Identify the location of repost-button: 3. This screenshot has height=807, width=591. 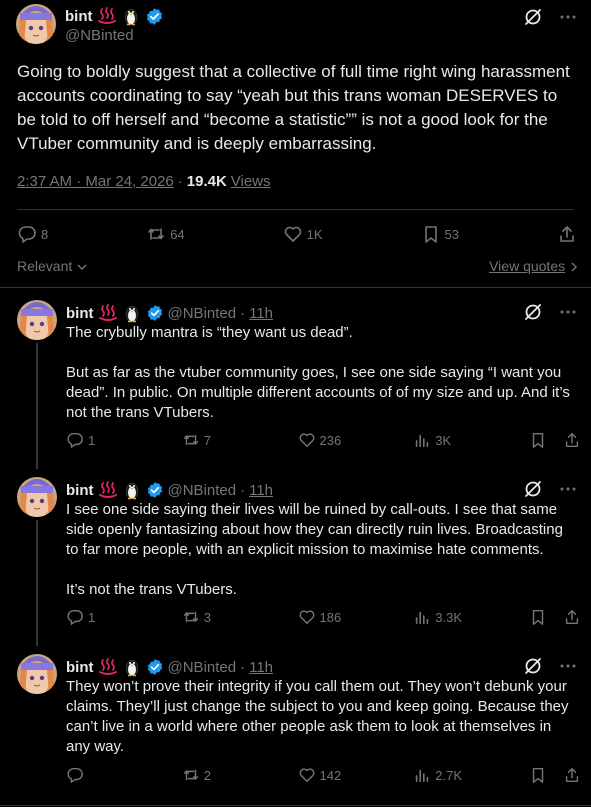
(240, 617).